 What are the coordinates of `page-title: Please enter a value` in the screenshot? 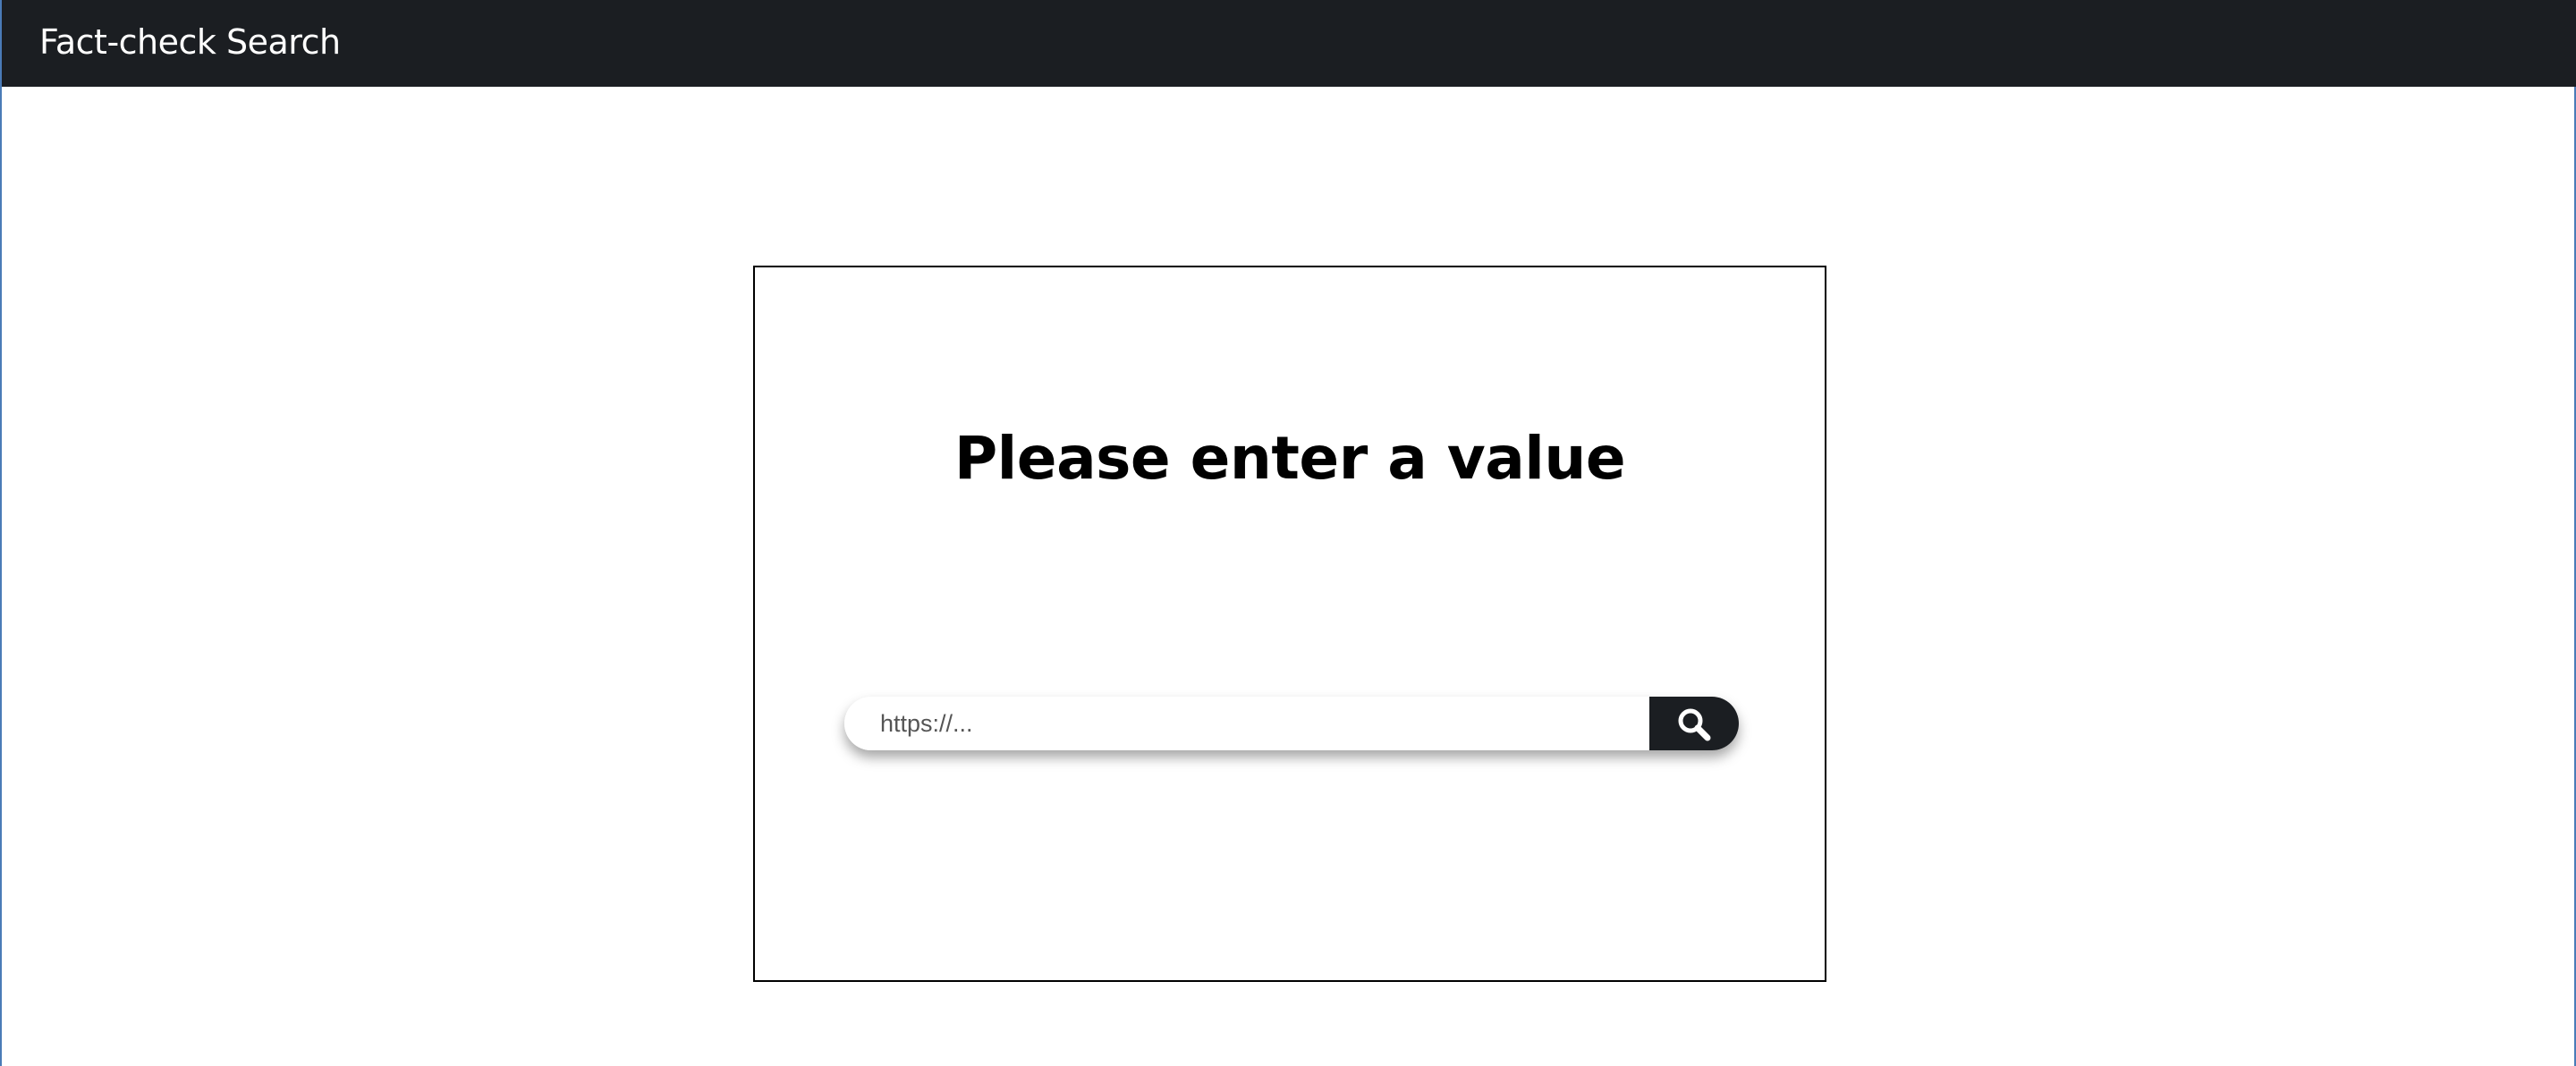 It's located at (1289, 459).